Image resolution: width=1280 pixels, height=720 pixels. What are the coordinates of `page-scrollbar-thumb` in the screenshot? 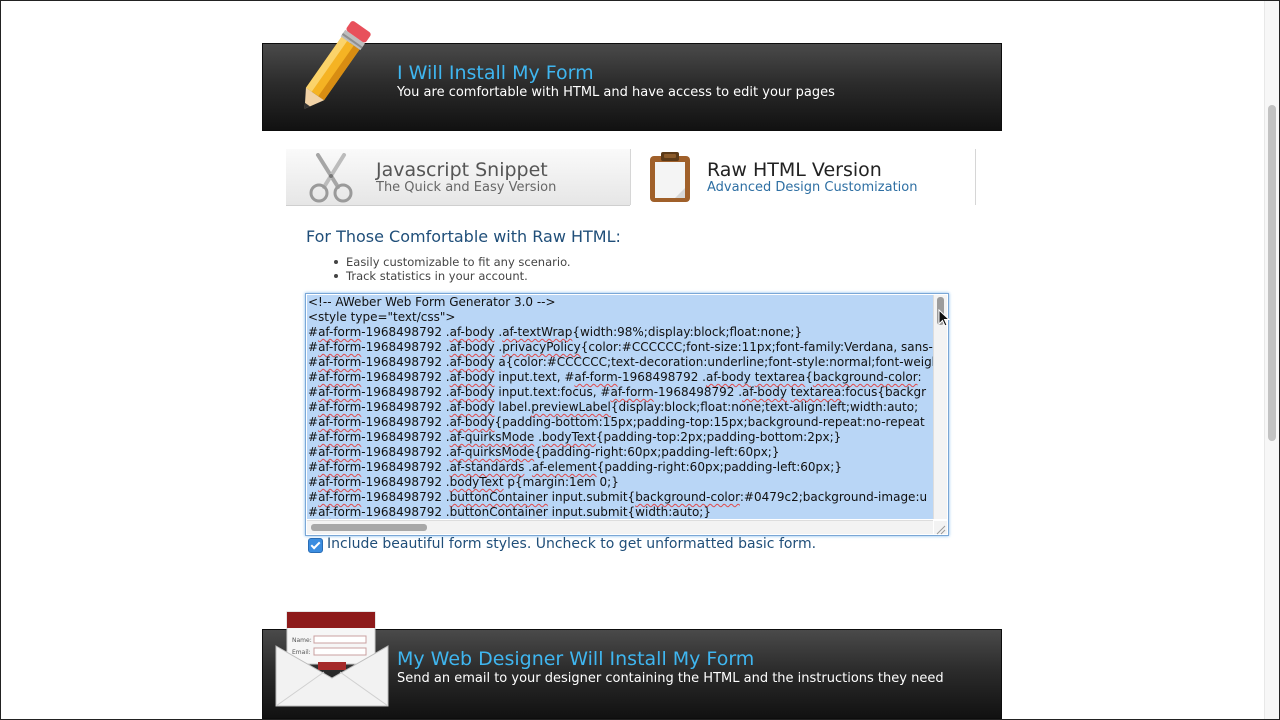 It's located at (1272, 273).